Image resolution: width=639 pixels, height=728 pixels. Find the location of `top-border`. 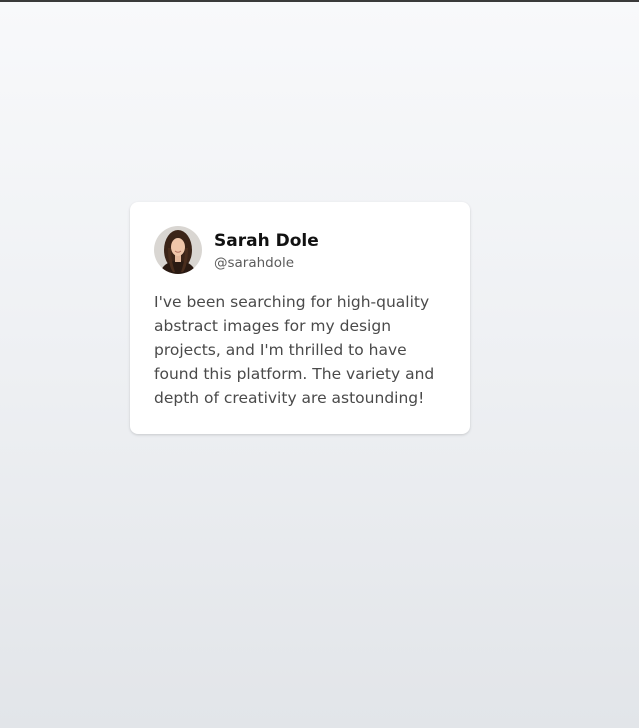

top-border is located at coordinates (319, 1).